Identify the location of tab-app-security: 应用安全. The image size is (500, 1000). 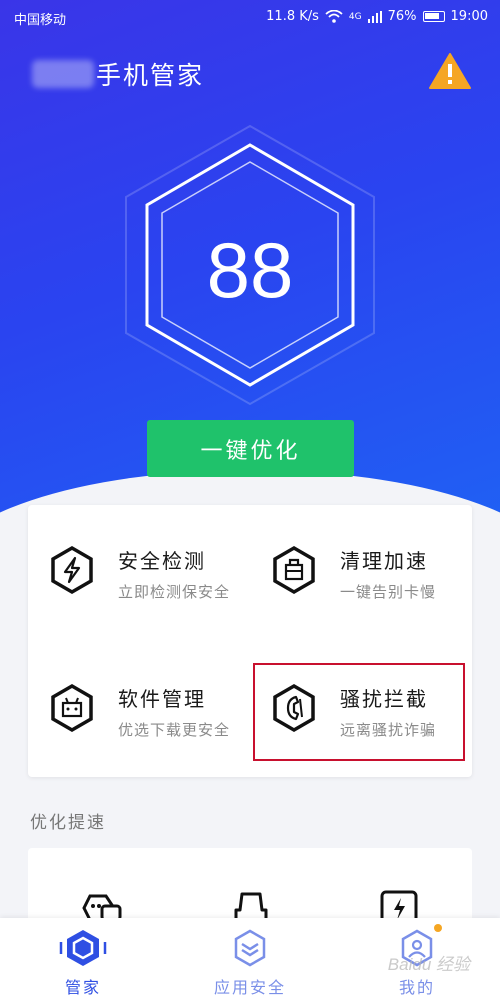
(250, 959).